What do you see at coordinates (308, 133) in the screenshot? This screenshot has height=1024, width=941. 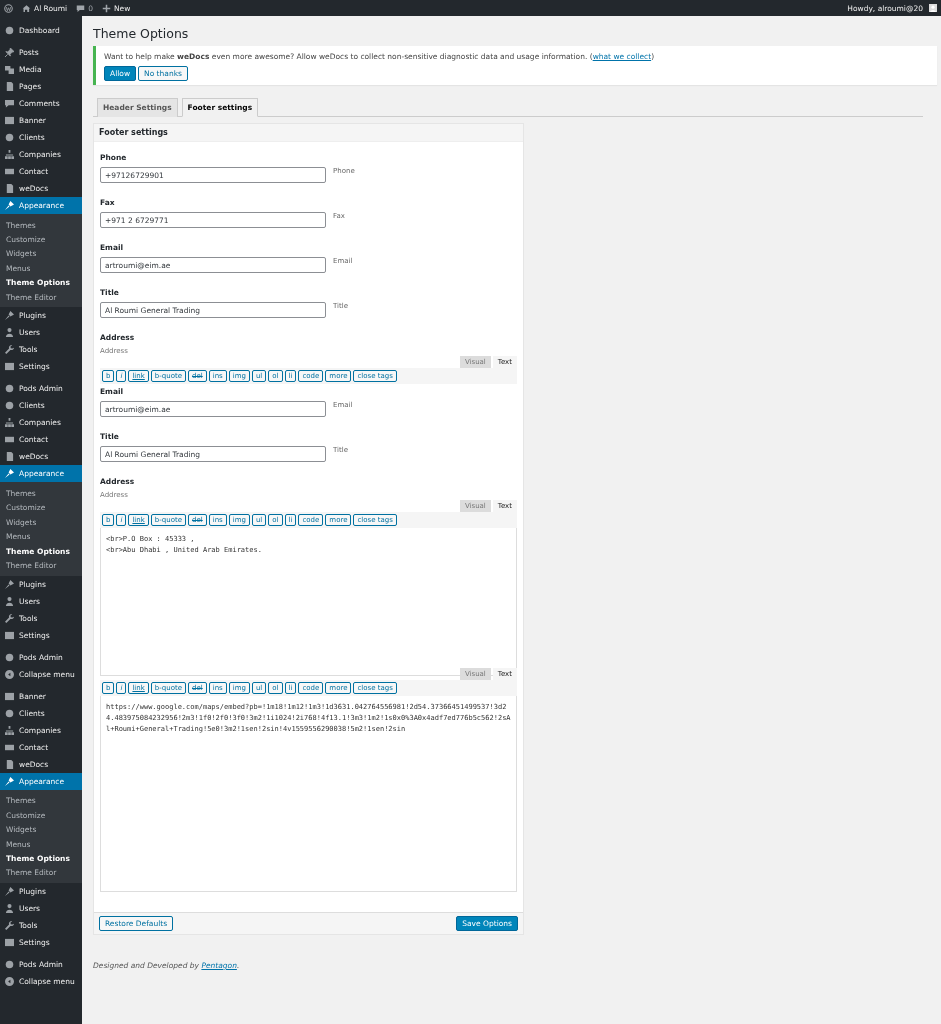 I see `panel-title: Footer settings` at bounding box center [308, 133].